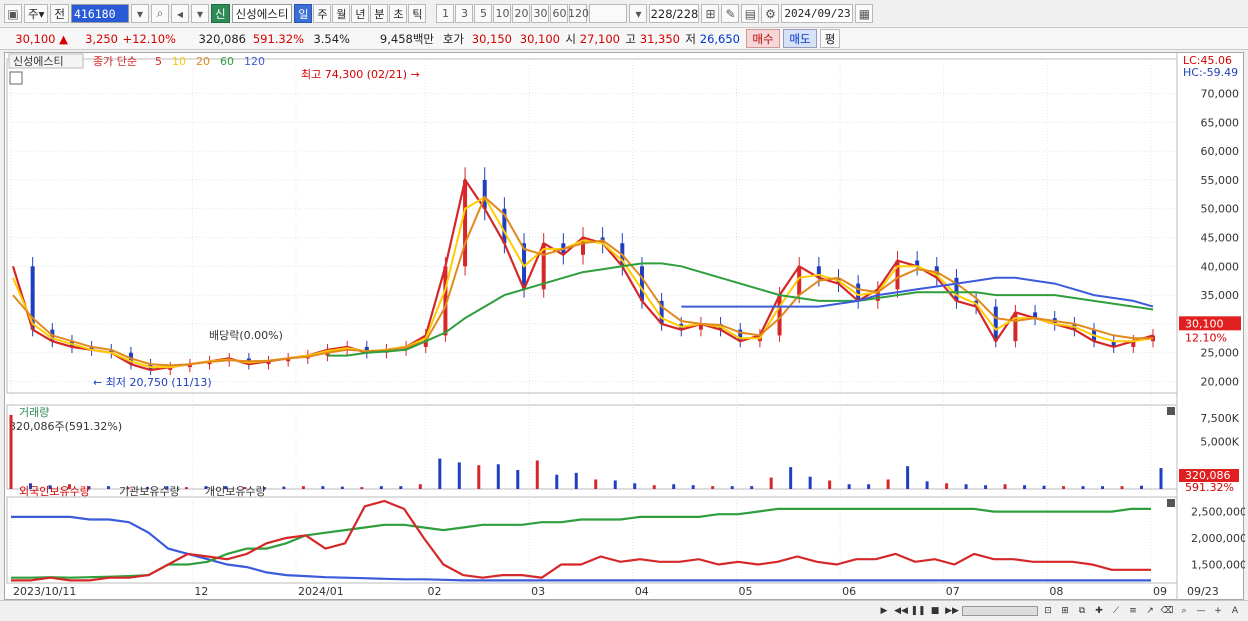 The height and width of the screenshot is (621, 1248). Describe the element at coordinates (917, 611) in the screenshot. I see `pause-icon: ❚❚` at that location.